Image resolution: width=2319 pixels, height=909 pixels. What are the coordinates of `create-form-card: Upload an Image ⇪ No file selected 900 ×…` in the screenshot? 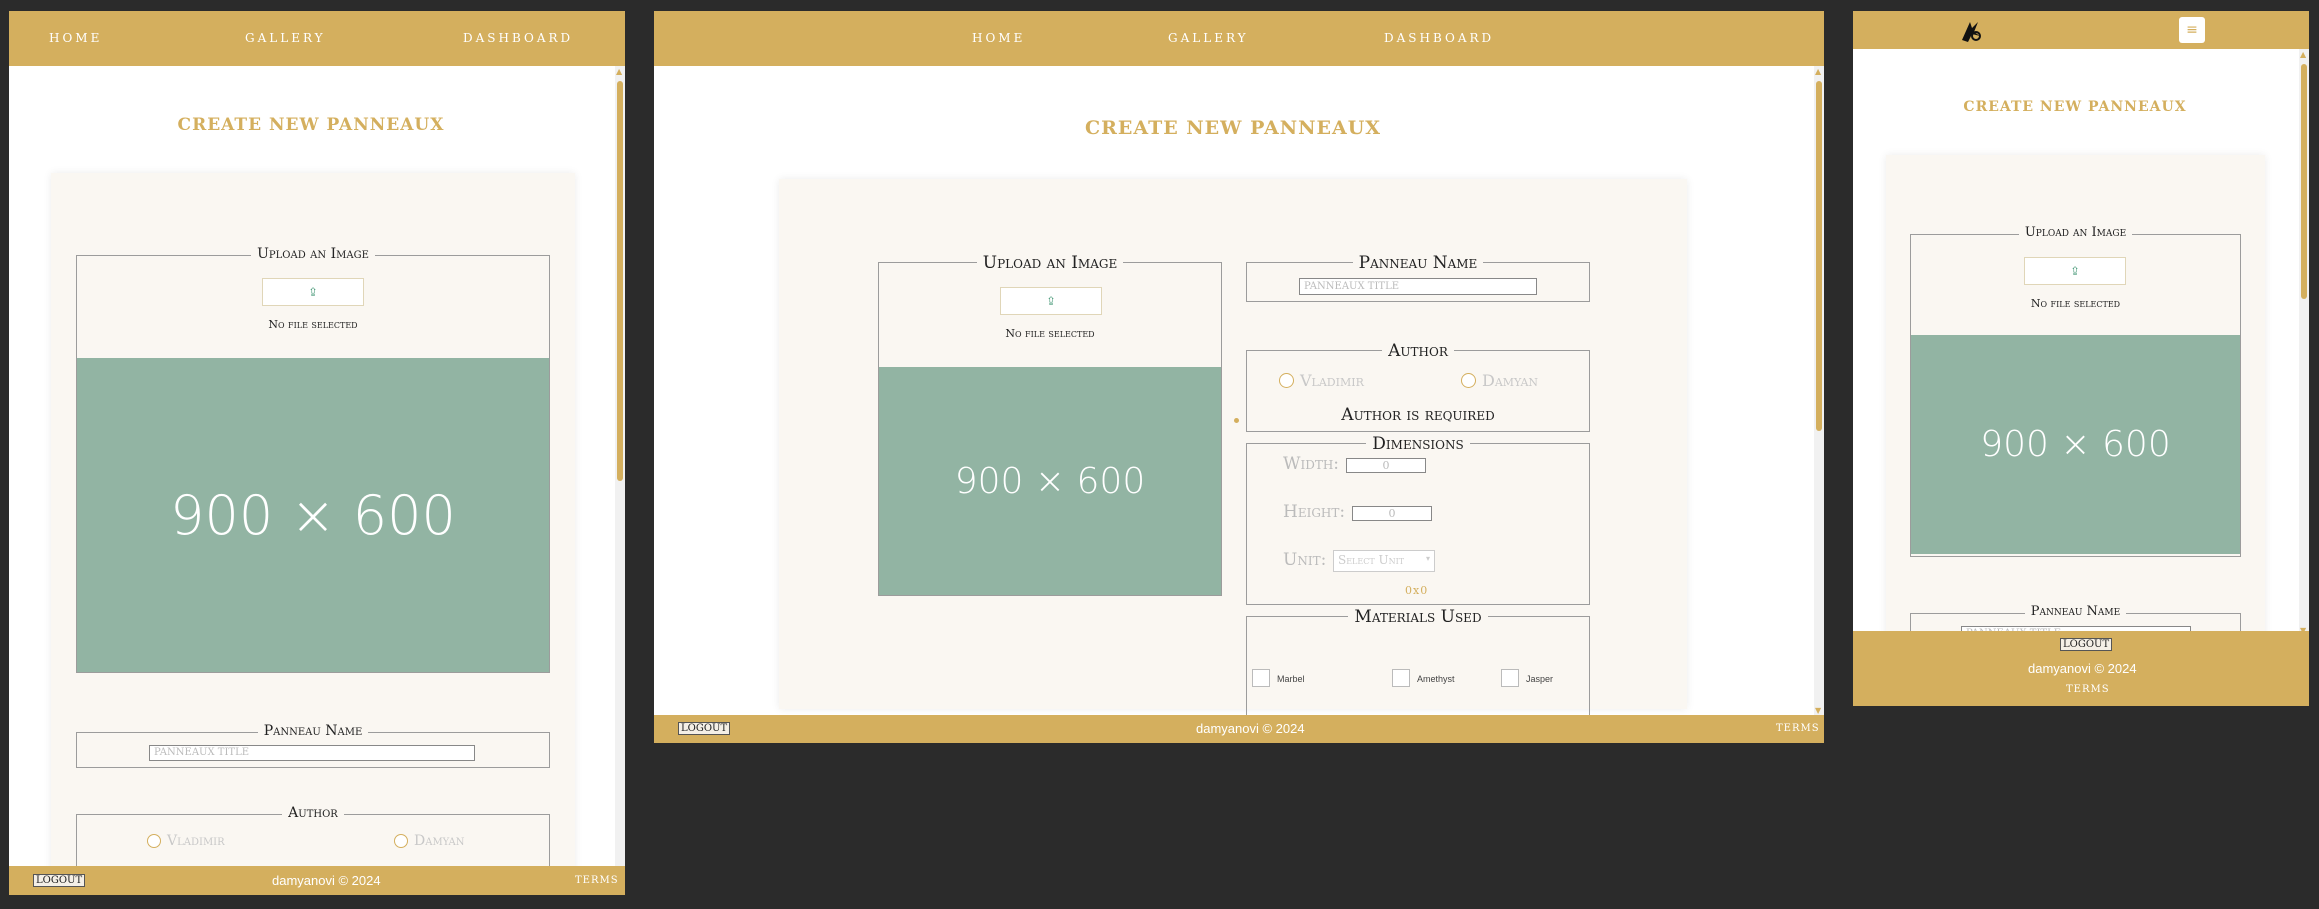 It's located at (2075, 410).